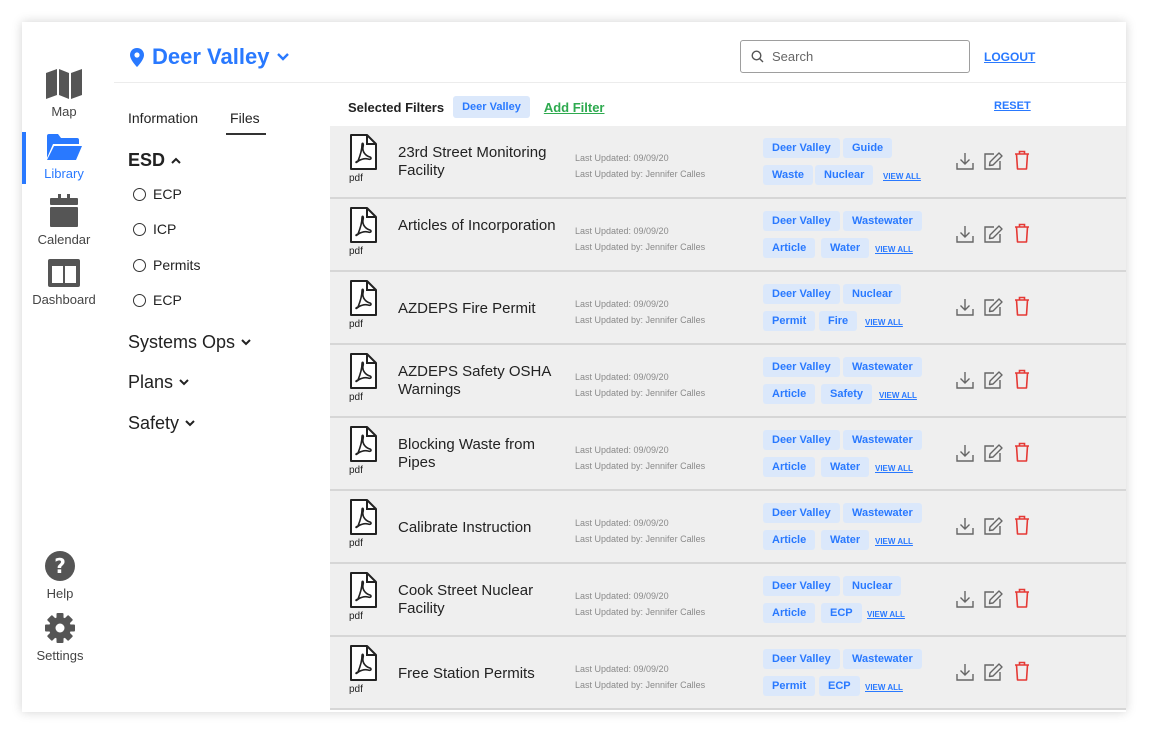 The image size is (1153, 739). What do you see at coordinates (491, 107) in the screenshot?
I see `filter-chip: Deer Valley` at bounding box center [491, 107].